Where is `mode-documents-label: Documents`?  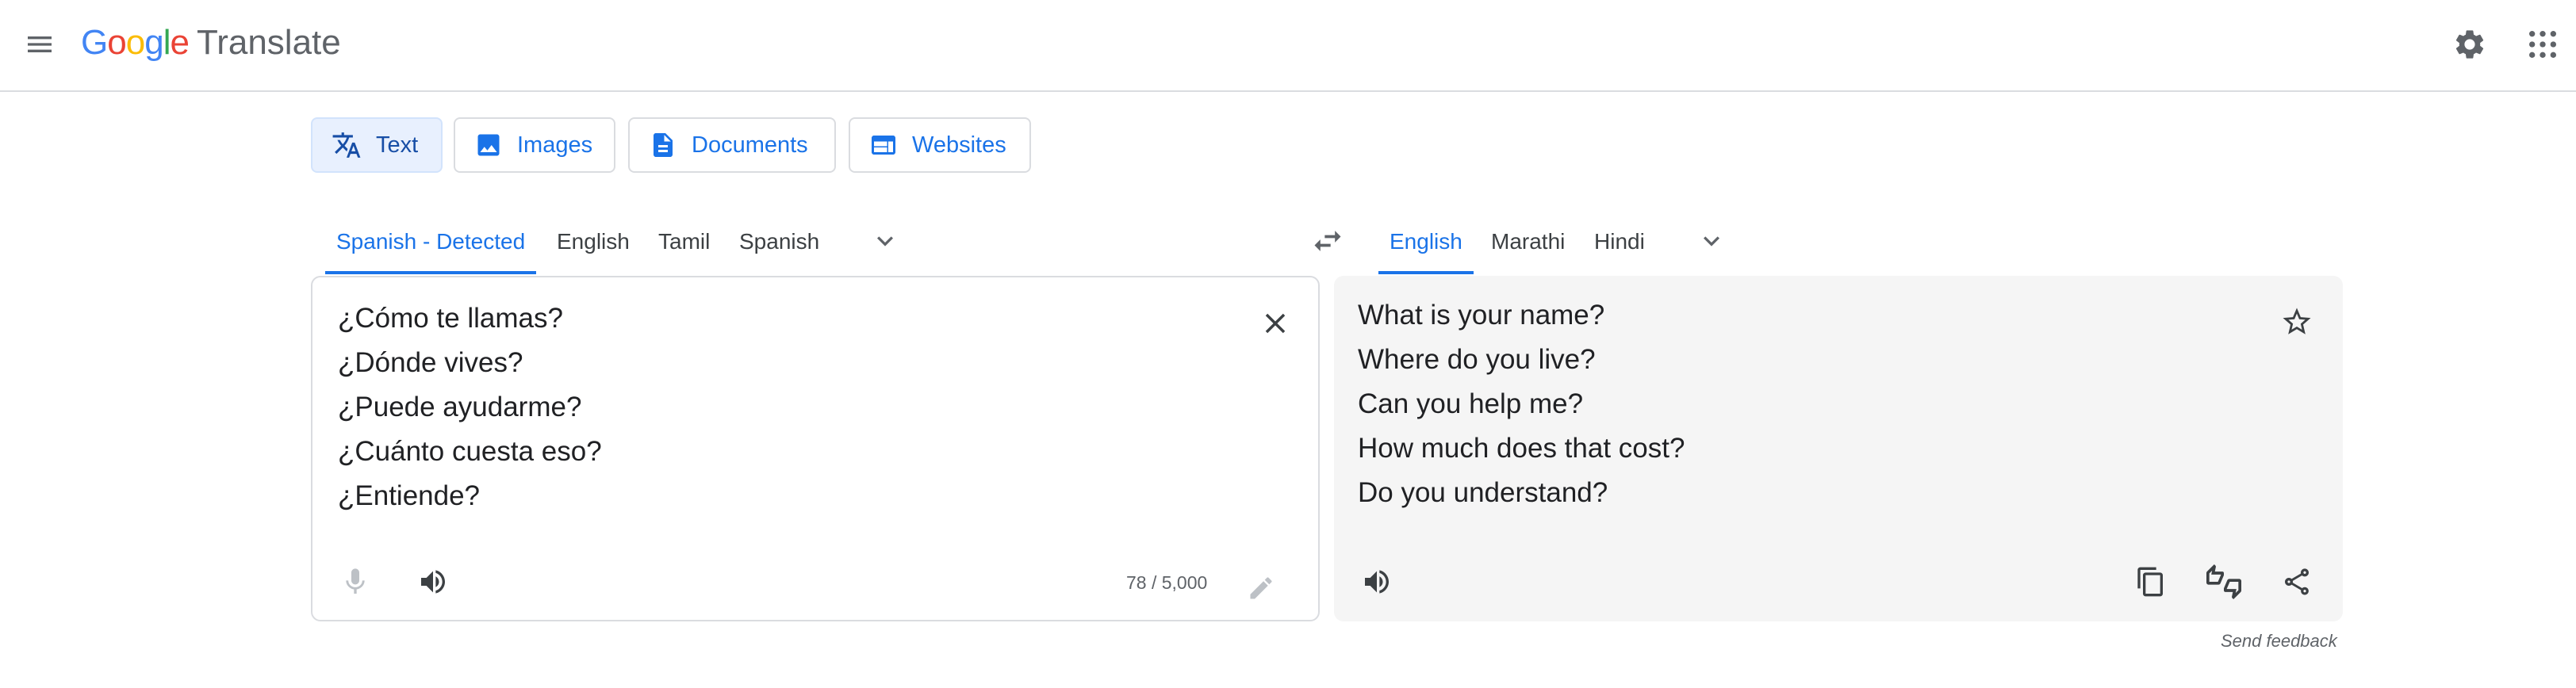
mode-documents-label: Documents is located at coordinates (750, 145).